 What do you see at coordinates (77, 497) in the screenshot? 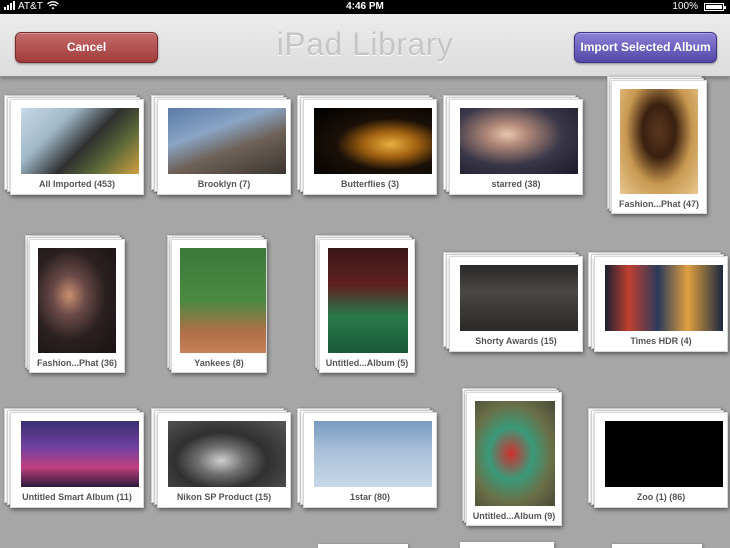
I see `album-label: Untitled Smart Album (11)` at bounding box center [77, 497].